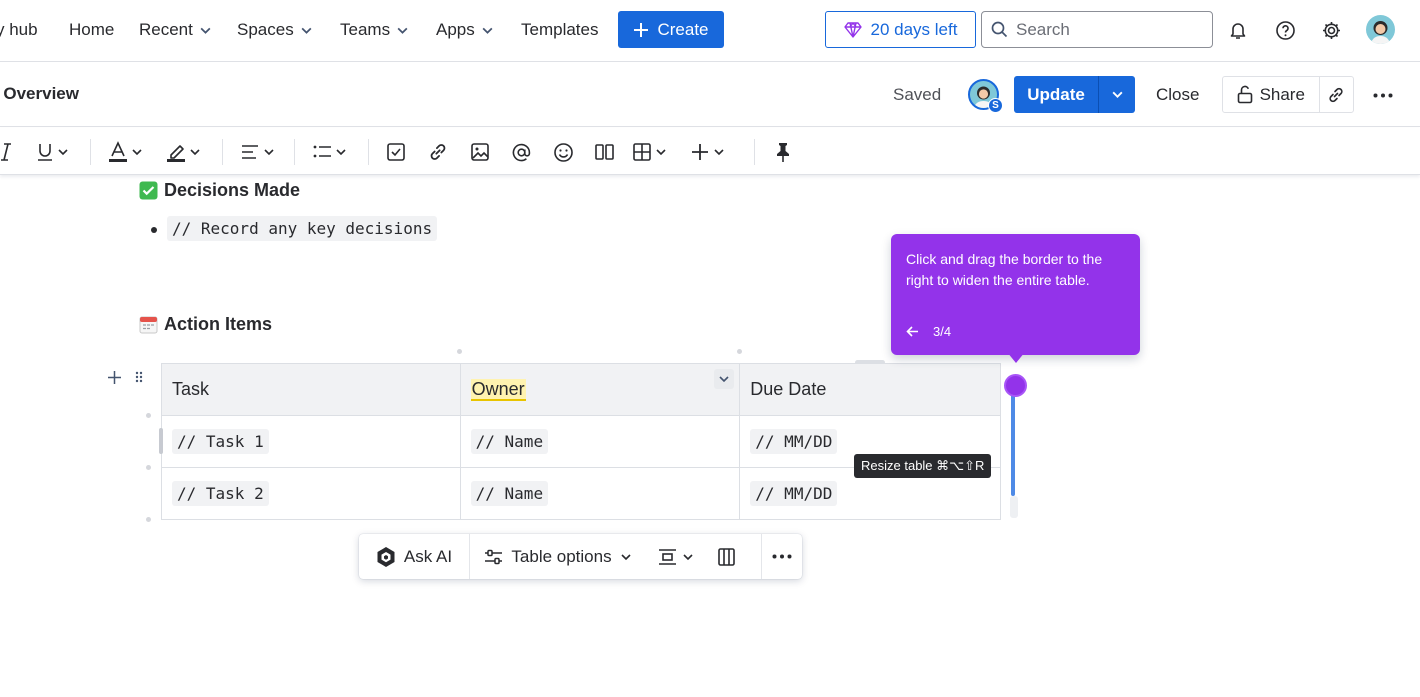 This screenshot has width=1420, height=697. What do you see at coordinates (1336, 94) in the screenshot?
I see `copy-link-button` at bounding box center [1336, 94].